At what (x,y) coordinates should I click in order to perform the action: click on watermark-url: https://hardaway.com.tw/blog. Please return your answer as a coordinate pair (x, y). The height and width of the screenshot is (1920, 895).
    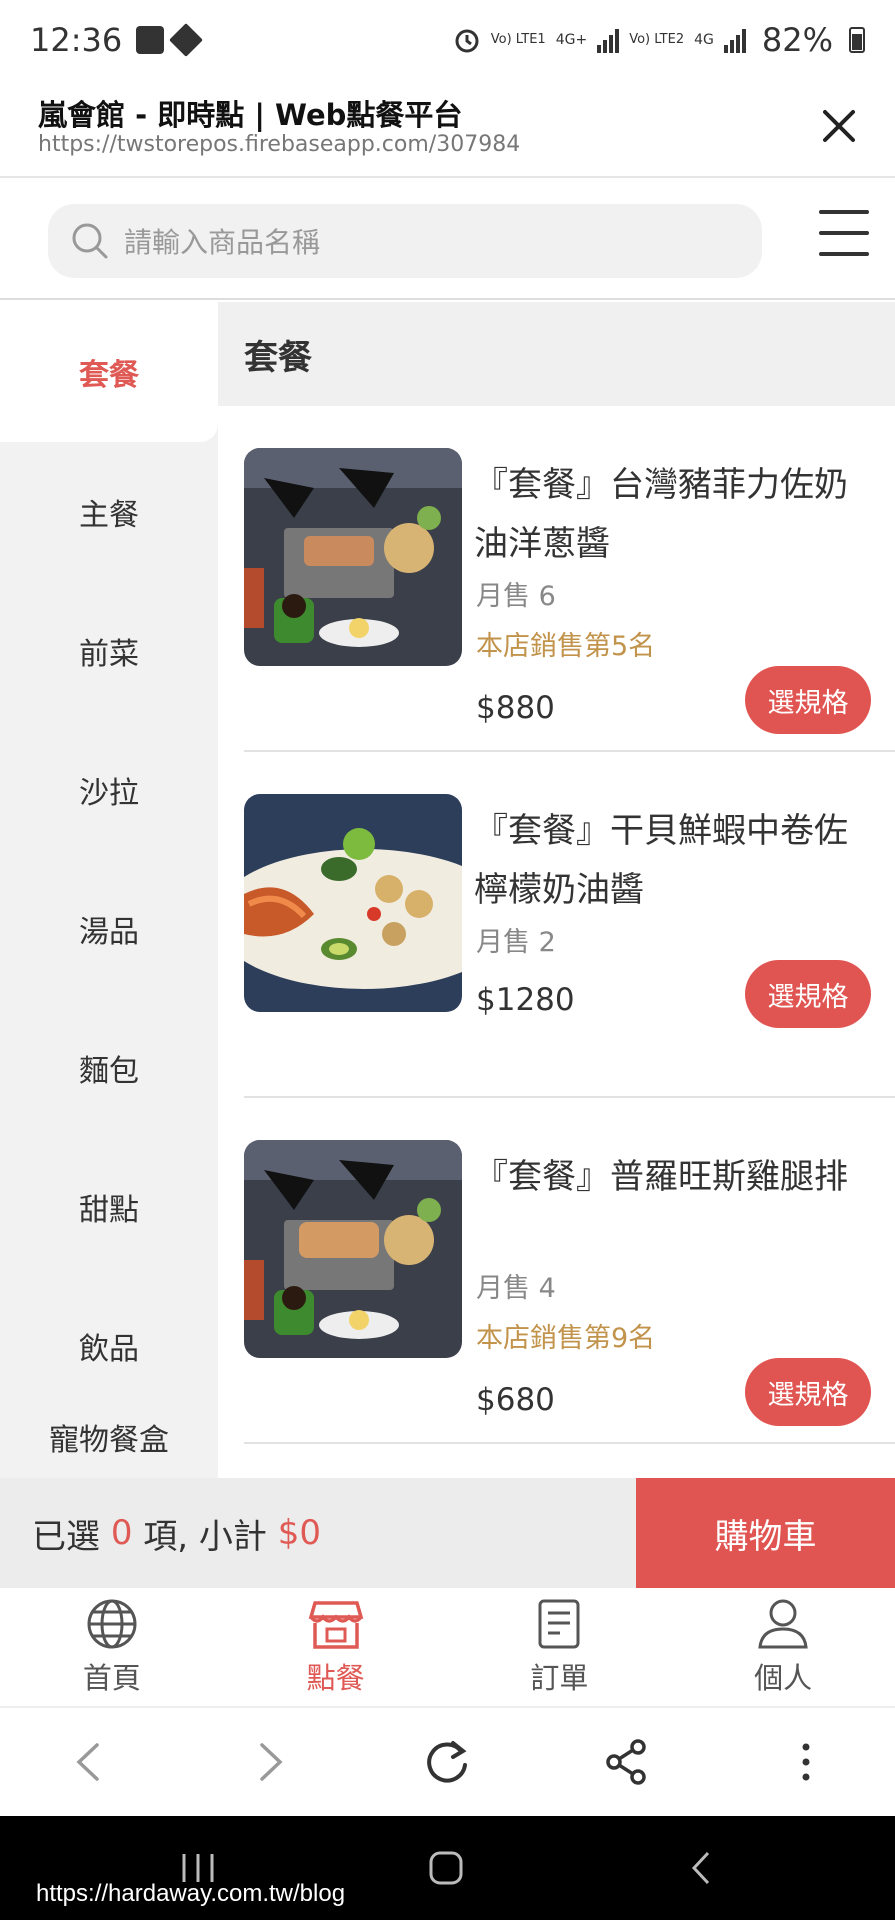
    Looking at the image, I should click on (191, 1893).